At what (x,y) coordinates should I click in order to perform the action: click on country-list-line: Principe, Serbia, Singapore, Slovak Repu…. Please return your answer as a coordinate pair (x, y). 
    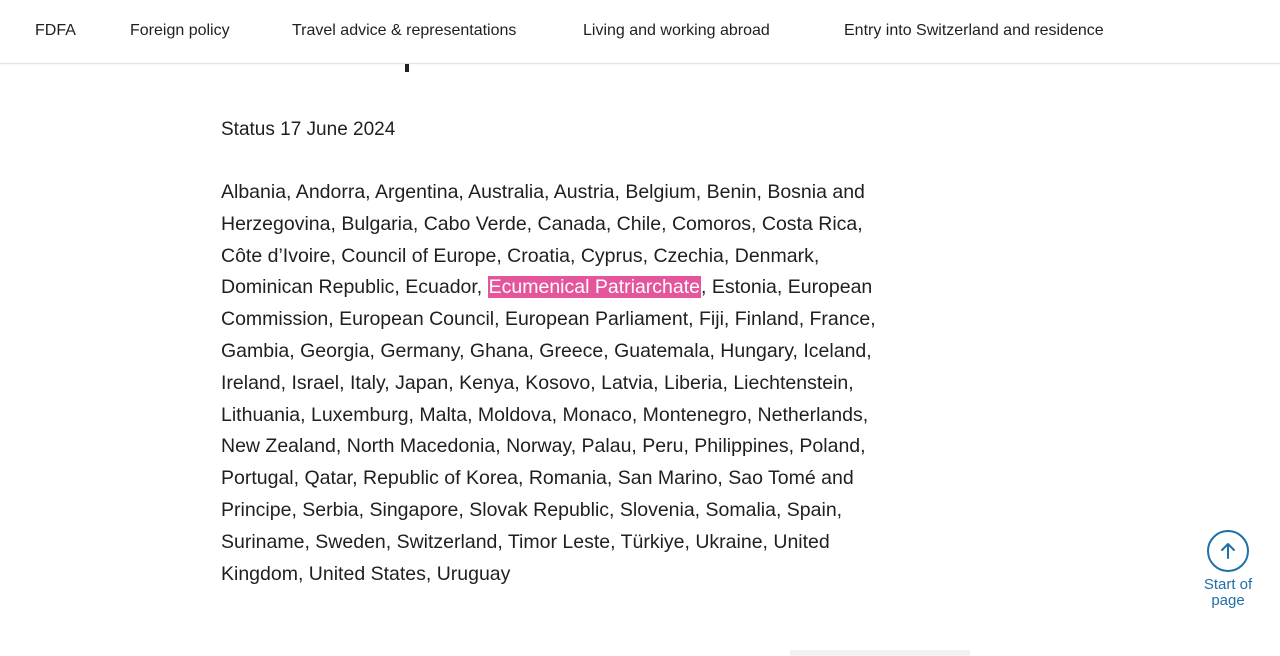
    Looking at the image, I should click on (532, 509).